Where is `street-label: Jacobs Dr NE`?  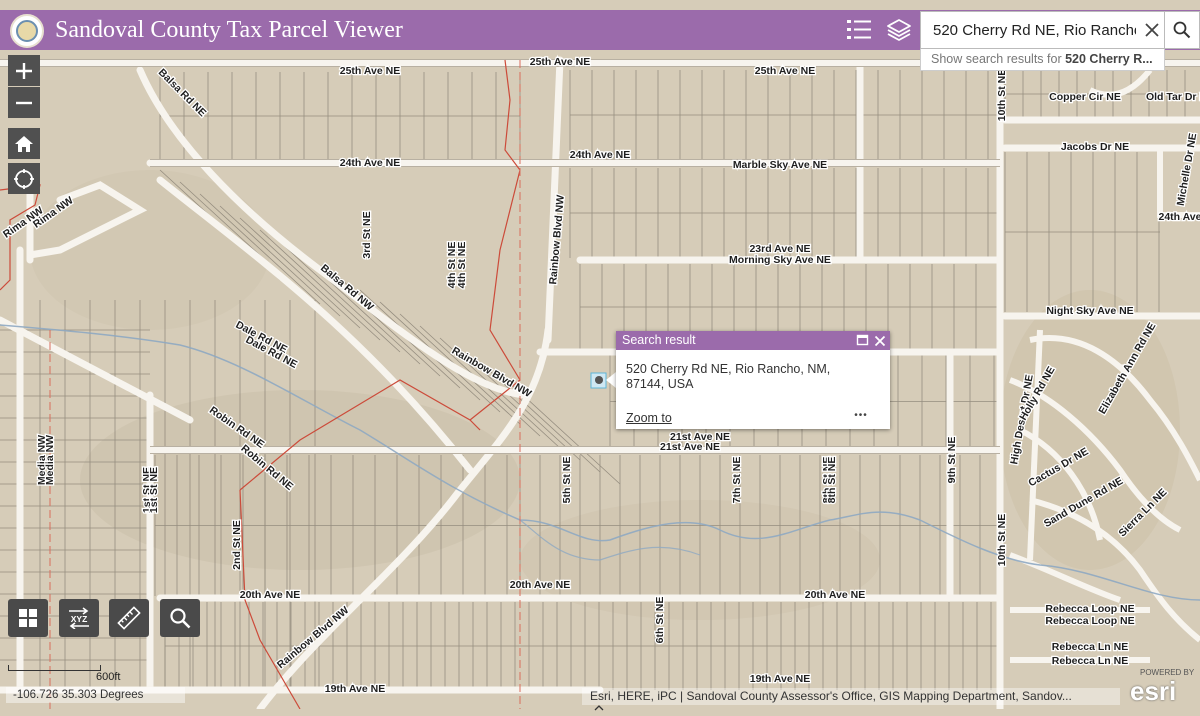 street-label: Jacobs Dr NE is located at coordinates (1095, 147).